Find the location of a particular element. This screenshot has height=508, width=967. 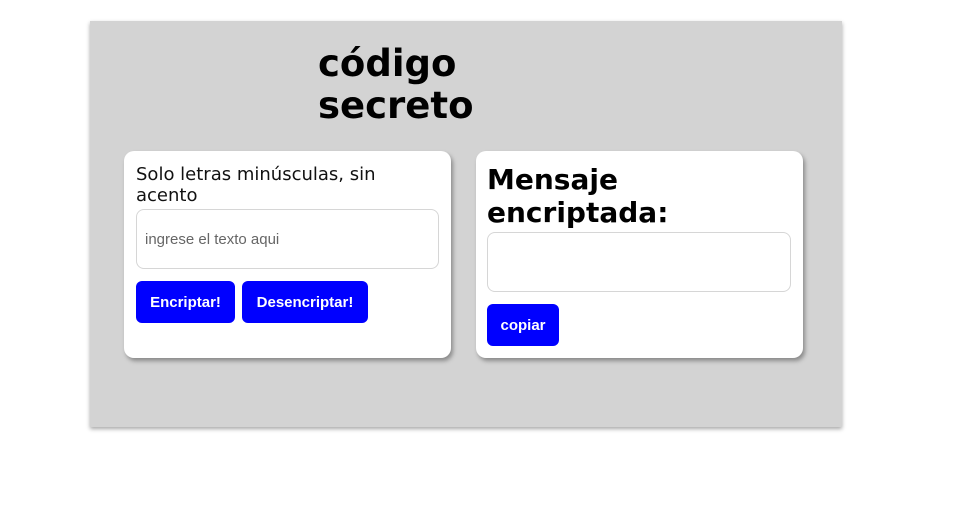

encrypt-button: Encriptar! is located at coordinates (185, 302).